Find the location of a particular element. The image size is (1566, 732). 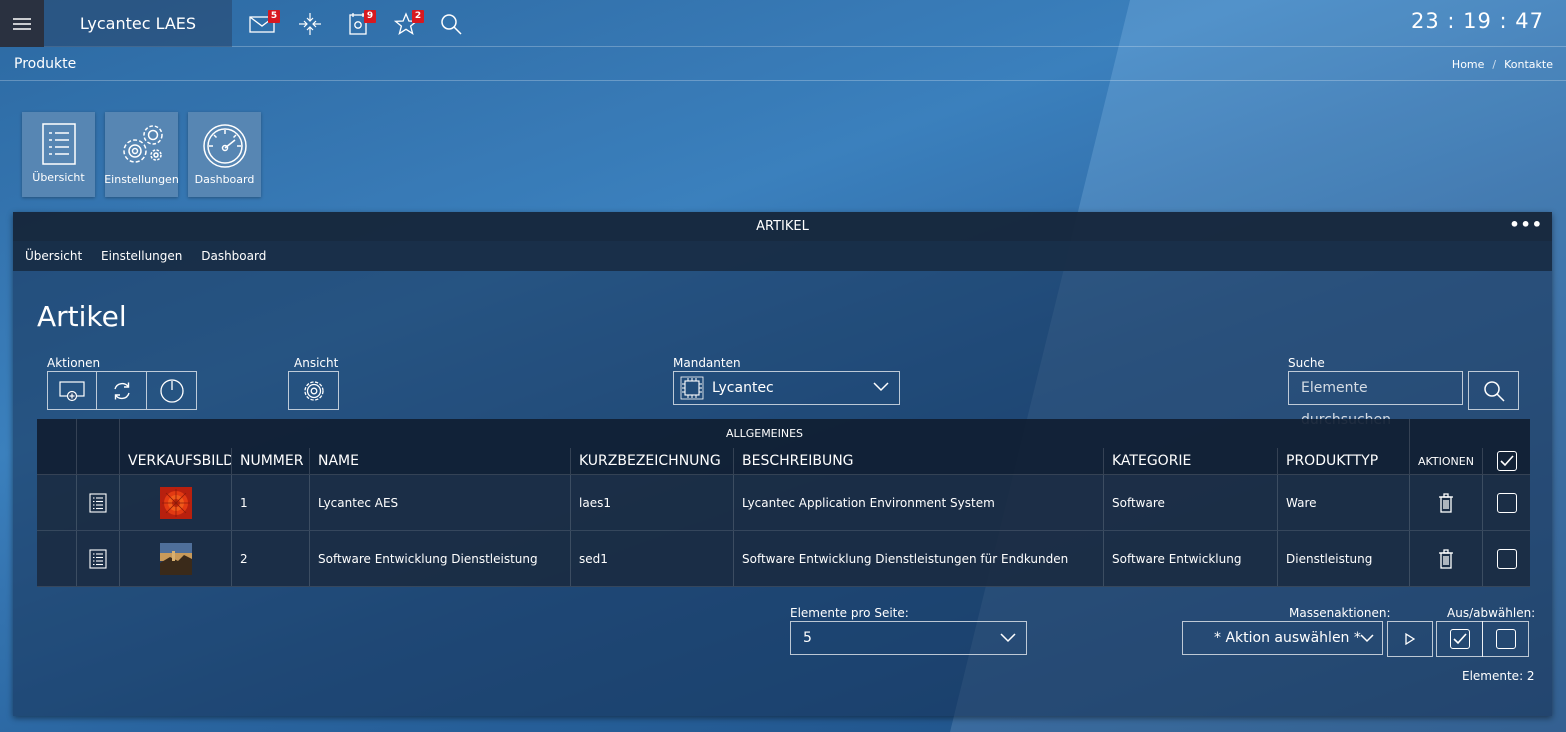

nav-dashboard: Dashboard is located at coordinates (233, 256).